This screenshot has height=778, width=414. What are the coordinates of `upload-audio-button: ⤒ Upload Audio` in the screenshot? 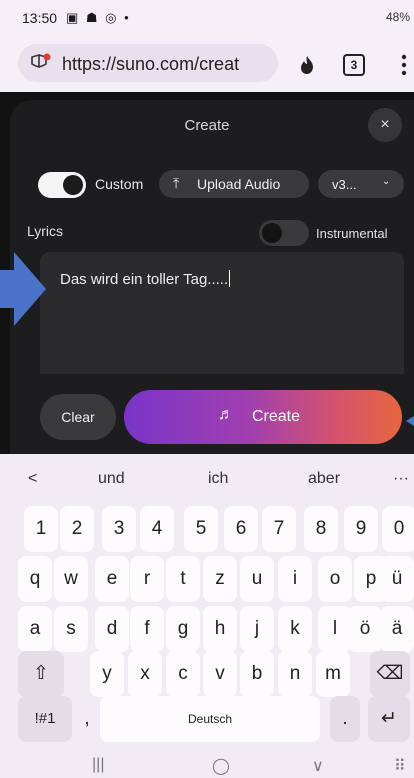 It's located at (234, 184).